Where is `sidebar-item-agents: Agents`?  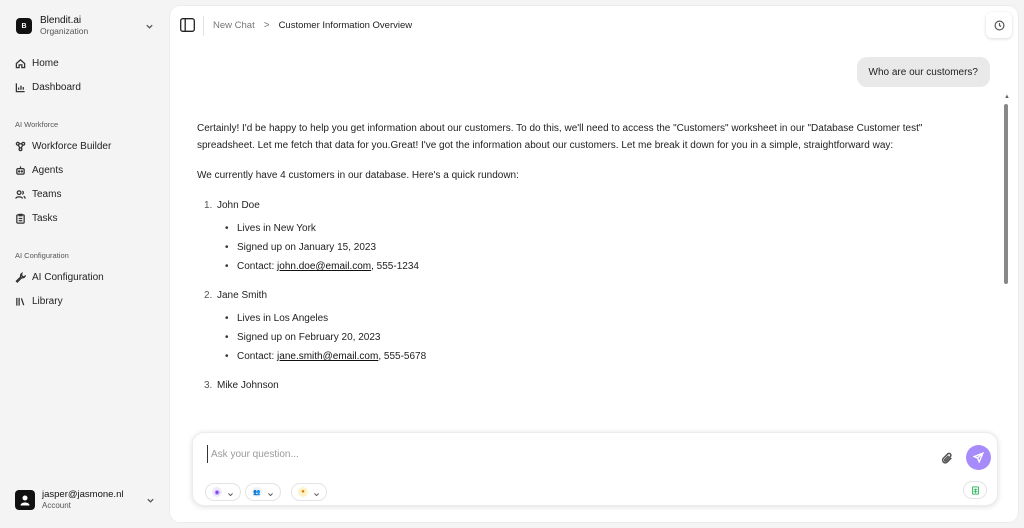 sidebar-item-agents: Agents is located at coordinates (39, 170).